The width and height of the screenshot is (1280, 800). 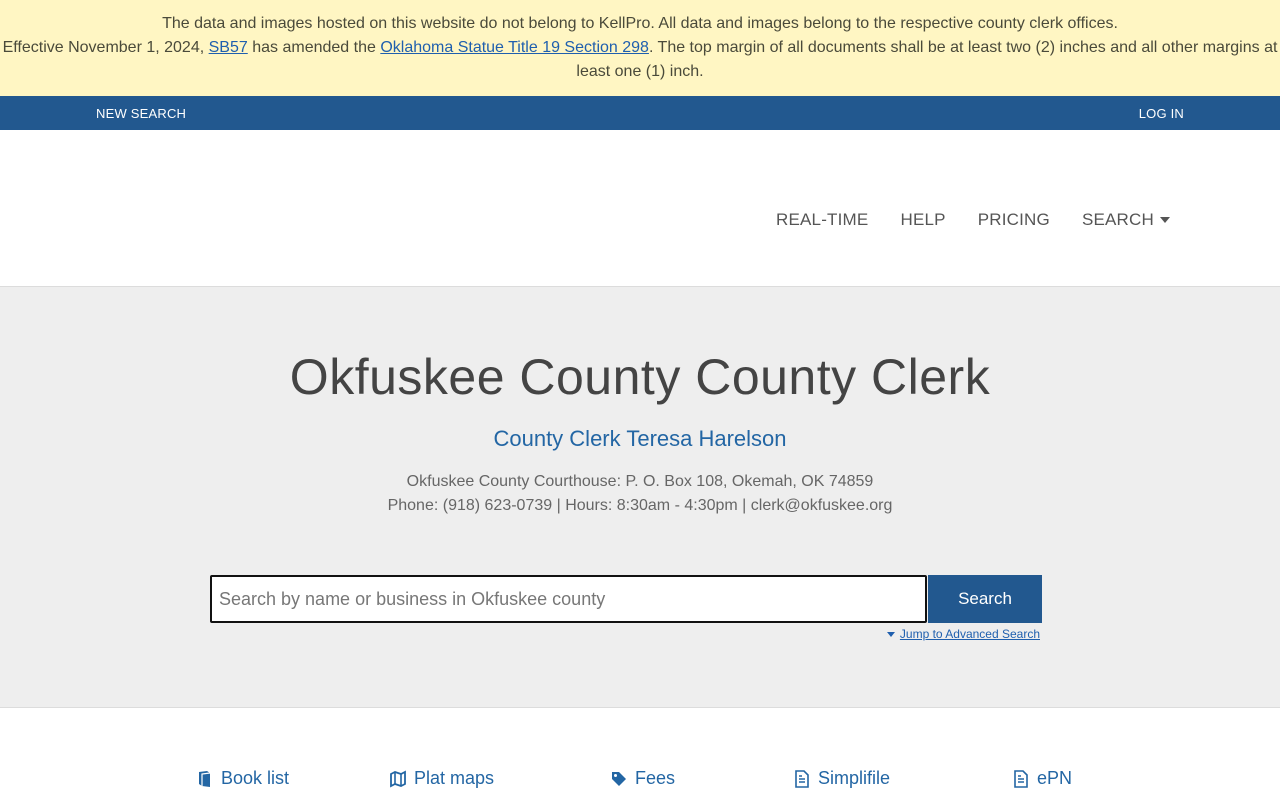 What do you see at coordinates (822, 220) in the screenshot?
I see `nav-real-time: REAL-TIME` at bounding box center [822, 220].